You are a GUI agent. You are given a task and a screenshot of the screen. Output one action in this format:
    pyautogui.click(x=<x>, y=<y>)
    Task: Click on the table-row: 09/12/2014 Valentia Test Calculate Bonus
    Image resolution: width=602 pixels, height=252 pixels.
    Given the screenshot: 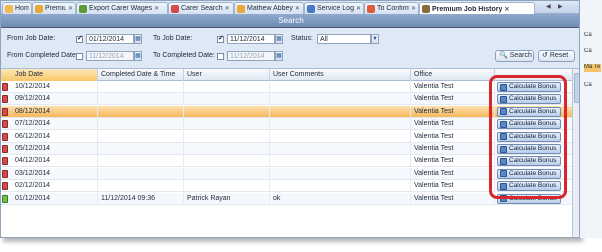 What is the action you would take?
    pyautogui.click(x=286, y=99)
    